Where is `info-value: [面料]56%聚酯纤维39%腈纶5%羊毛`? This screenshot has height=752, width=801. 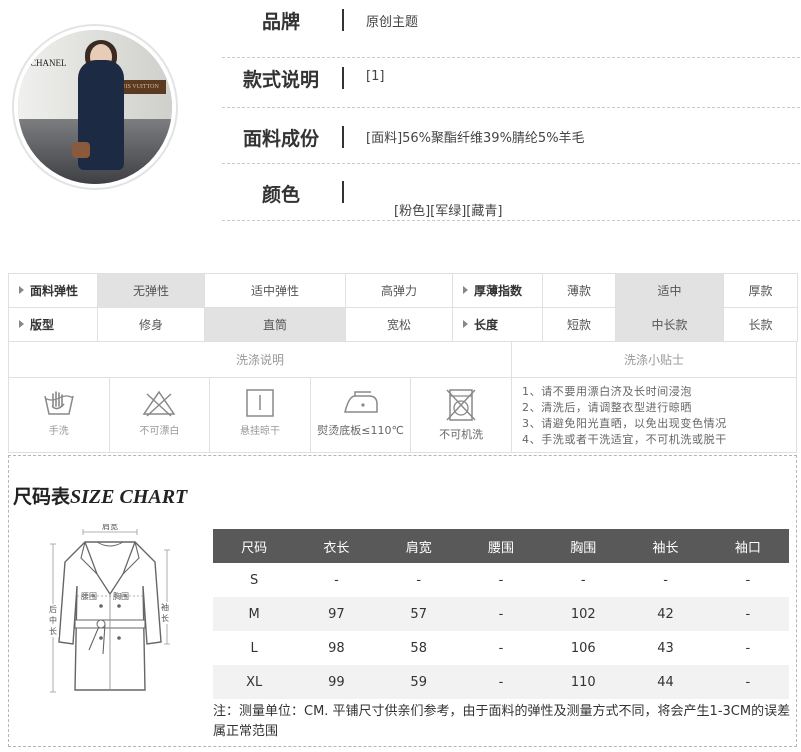
info-value: [面料]56%聚酯纤维39%腈纶5%羊毛 is located at coordinates (475, 138).